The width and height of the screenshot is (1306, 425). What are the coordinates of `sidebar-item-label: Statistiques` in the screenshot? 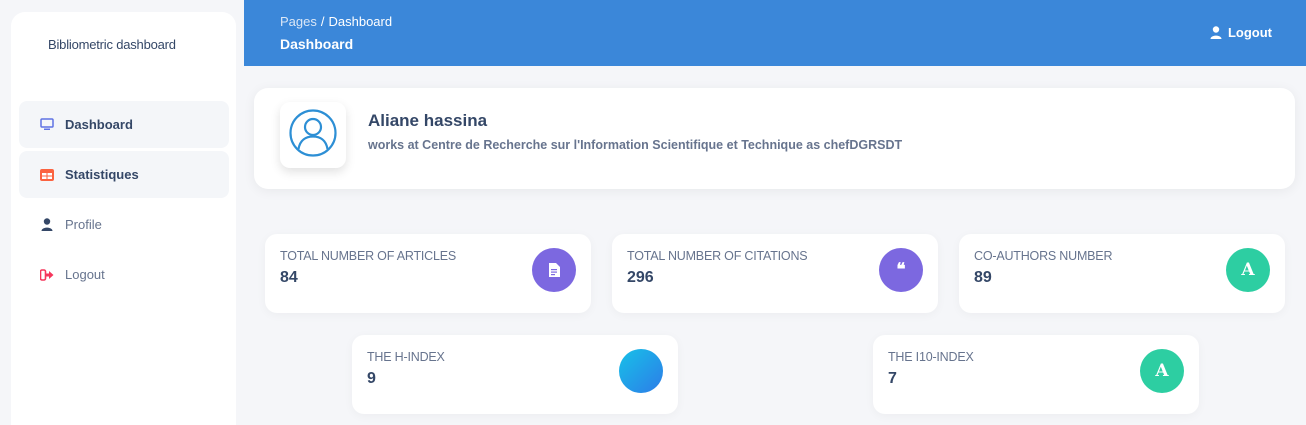 It's located at (102, 174).